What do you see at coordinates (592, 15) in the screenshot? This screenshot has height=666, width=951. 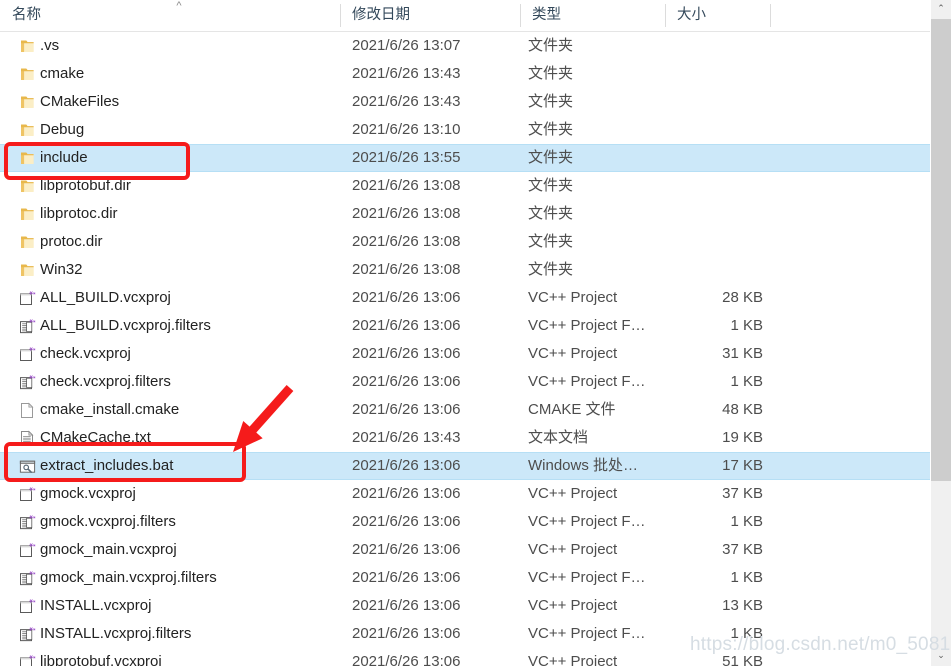 I see `column-header-type: 类型` at bounding box center [592, 15].